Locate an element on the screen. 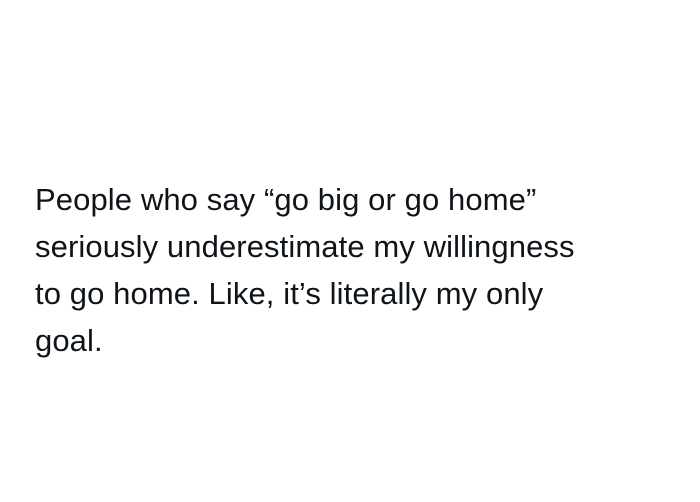  post-text-line: seriously underestimate my willingness is located at coordinates (305, 246).